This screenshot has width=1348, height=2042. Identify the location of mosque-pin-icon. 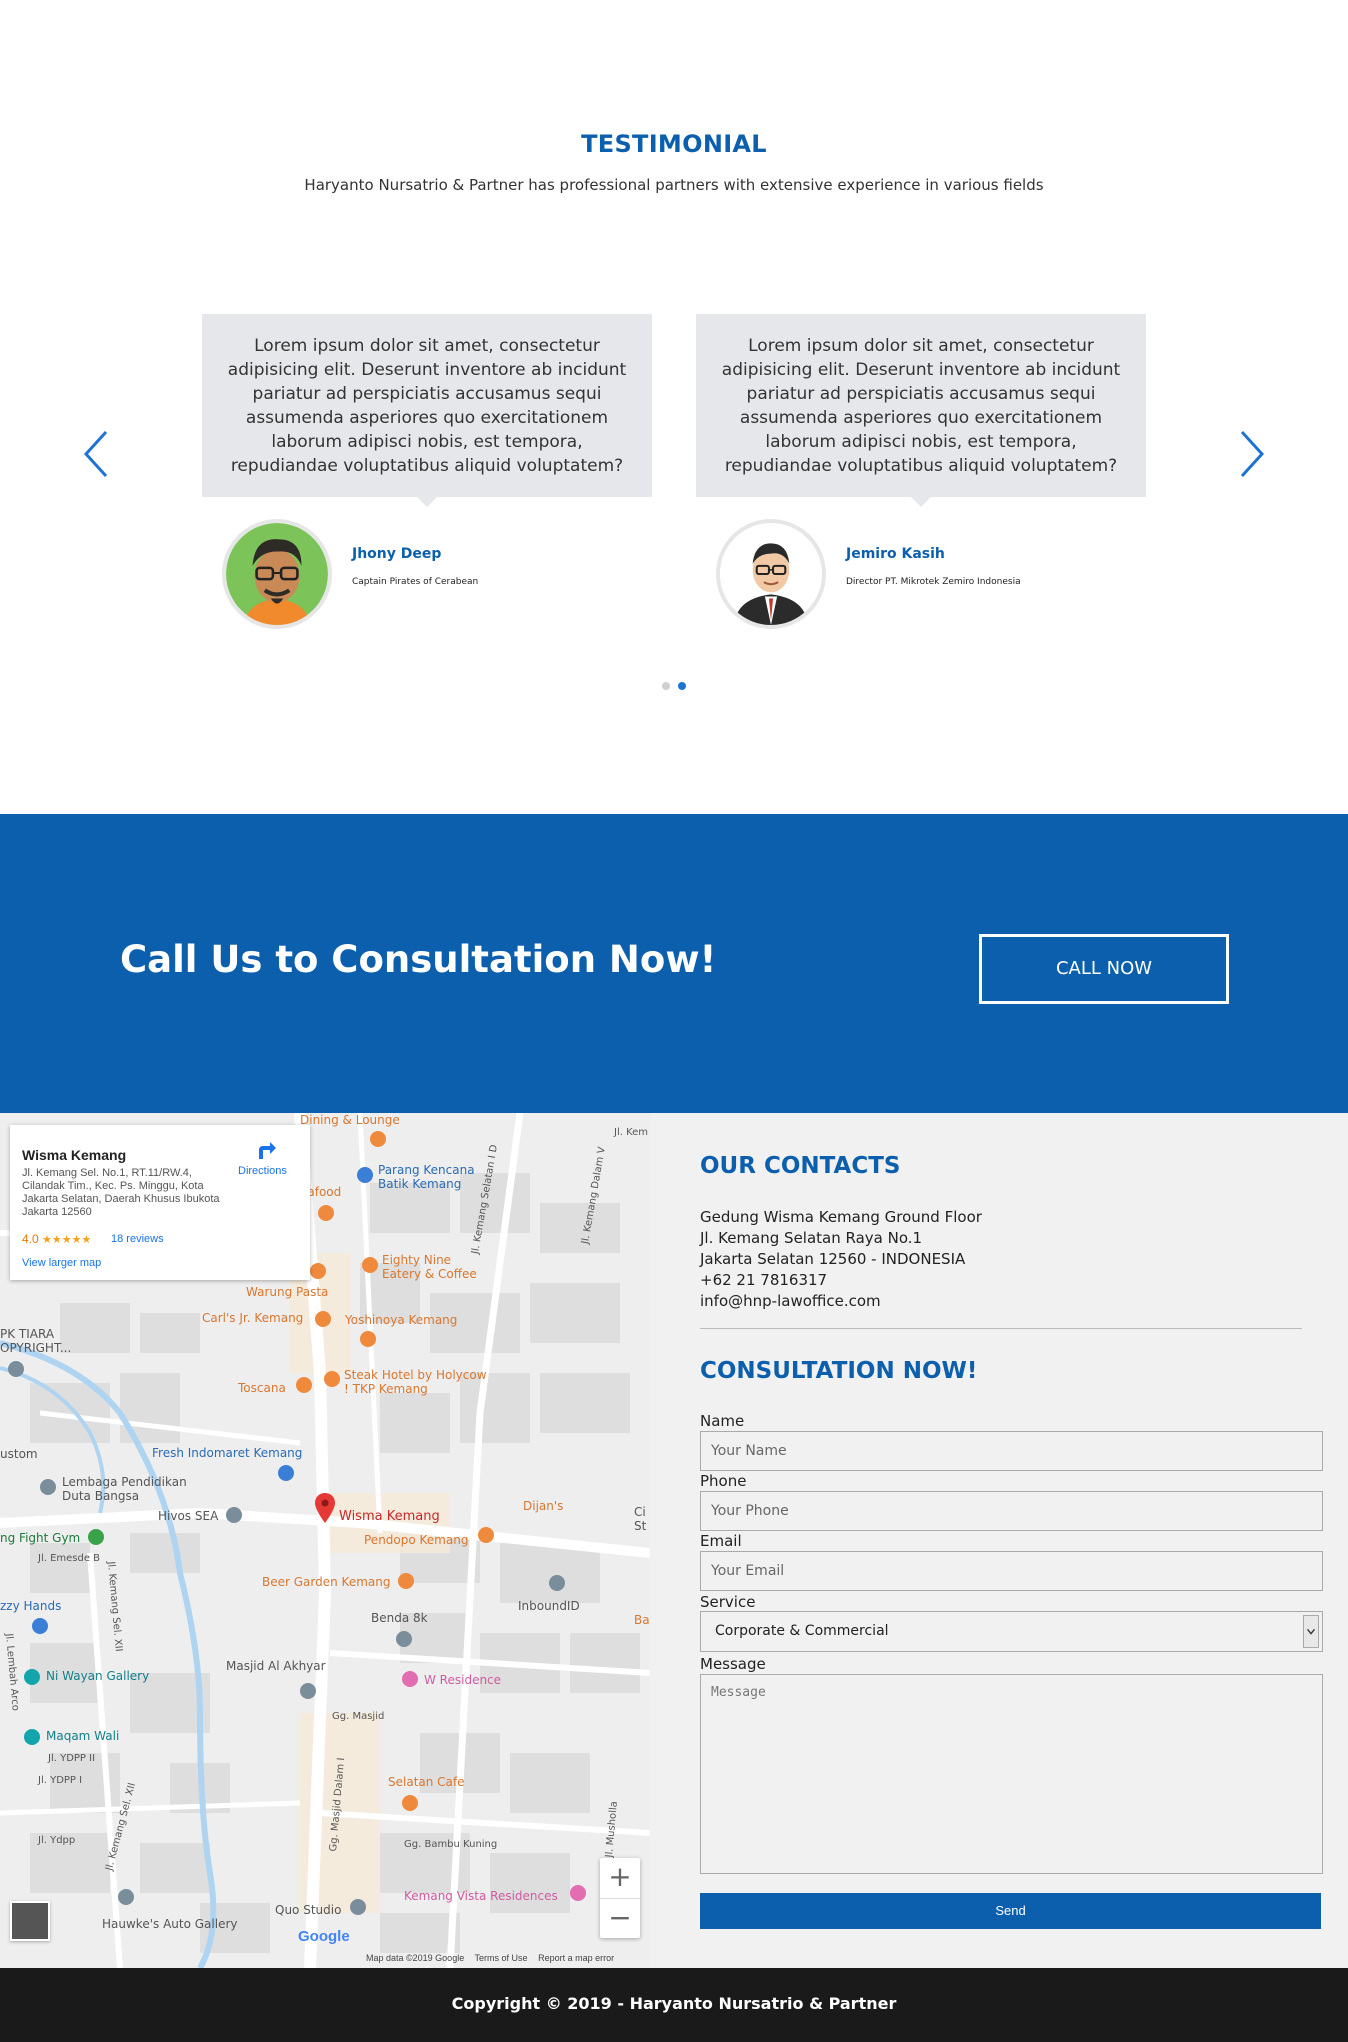
(308, 1691).